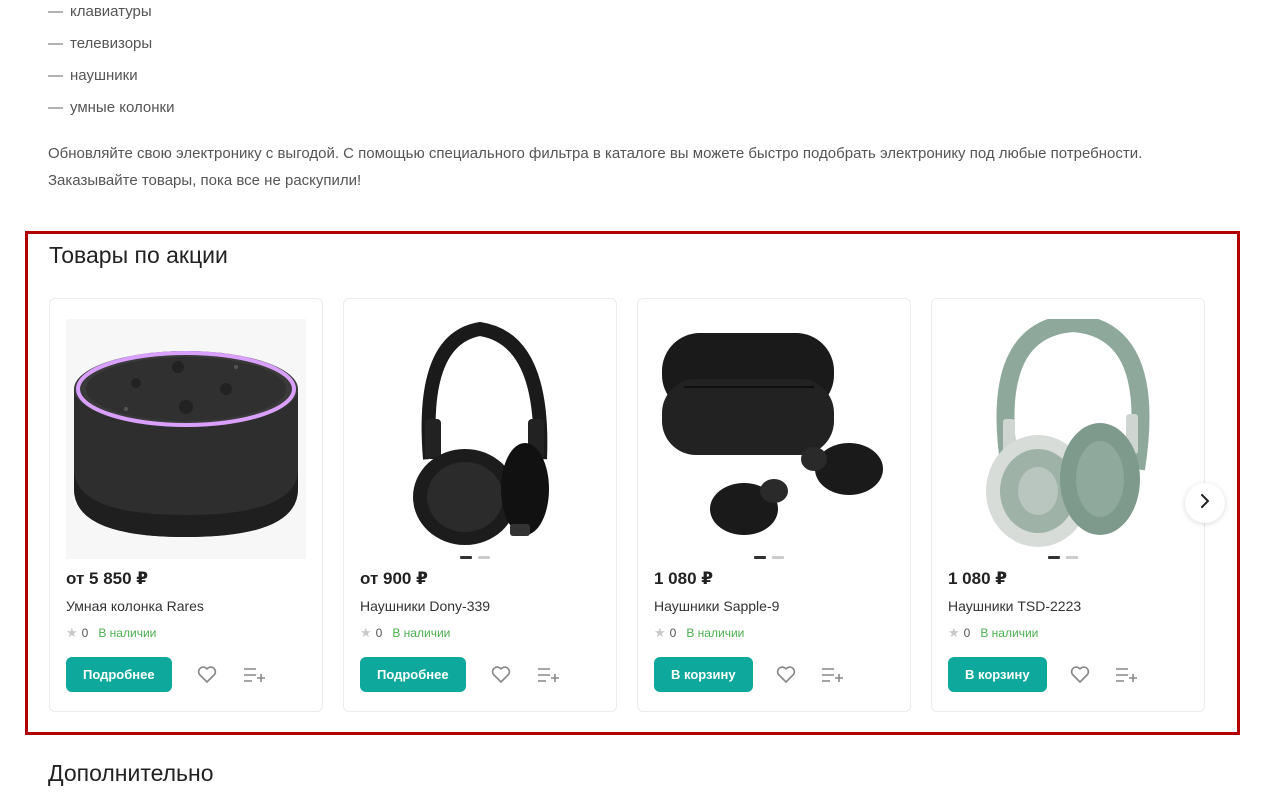 The image size is (1264, 805). Describe the element at coordinates (111, 16) in the screenshot. I see `list-item: — клавиатуры` at that location.